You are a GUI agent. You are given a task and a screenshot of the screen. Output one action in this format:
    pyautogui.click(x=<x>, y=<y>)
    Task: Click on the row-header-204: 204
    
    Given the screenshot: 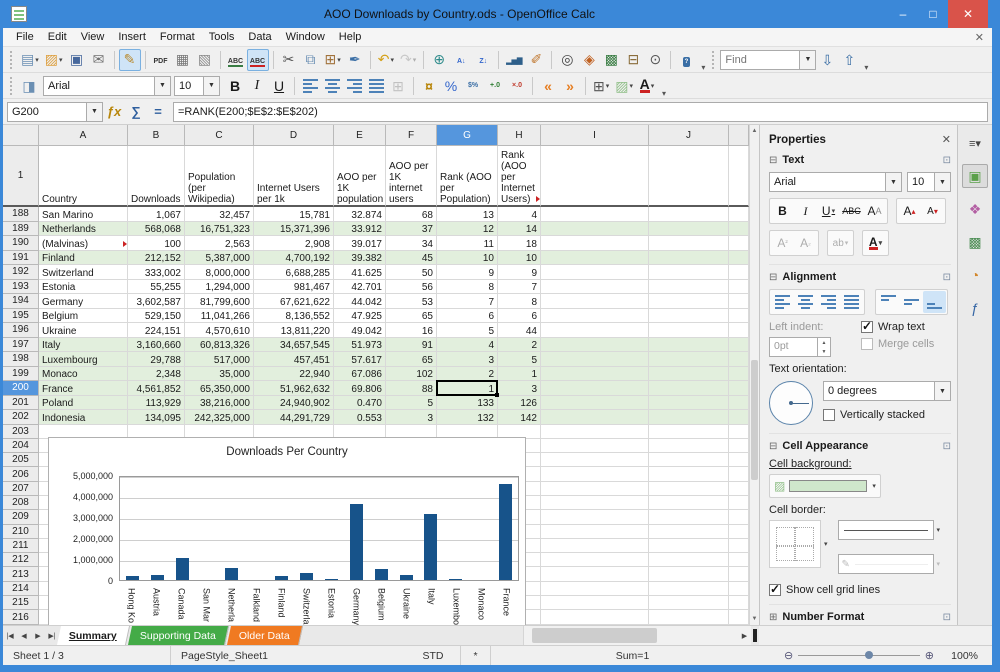 What is the action you would take?
    pyautogui.click(x=21, y=446)
    